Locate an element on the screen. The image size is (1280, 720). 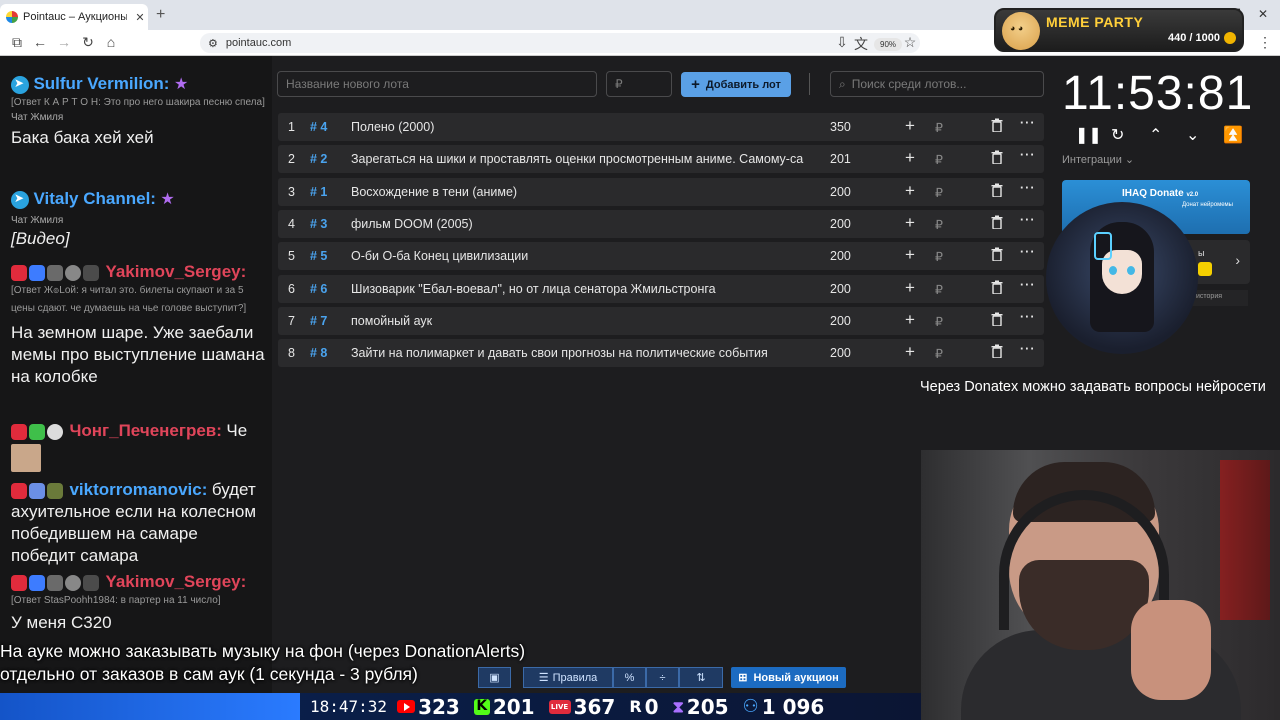
ihaq-title: IHAQ Donate is located at coordinates (1153, 193).